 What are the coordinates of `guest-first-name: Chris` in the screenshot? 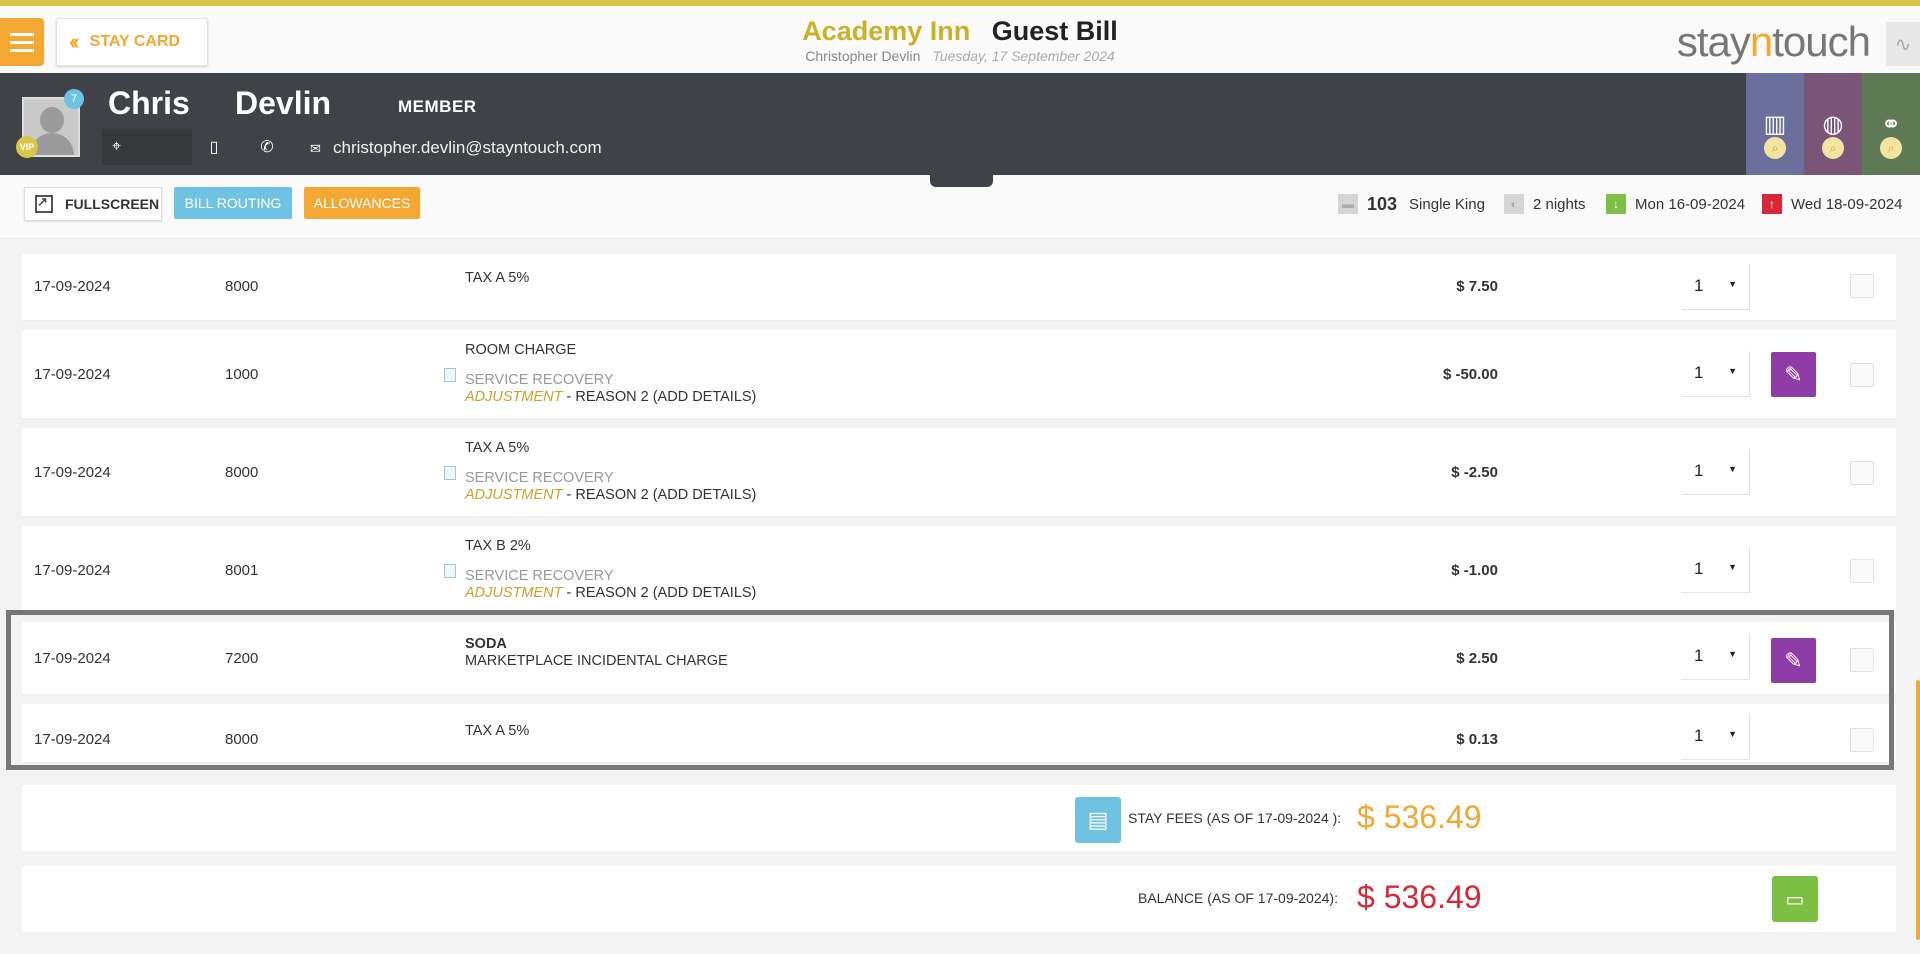 It's located at (149, 103).